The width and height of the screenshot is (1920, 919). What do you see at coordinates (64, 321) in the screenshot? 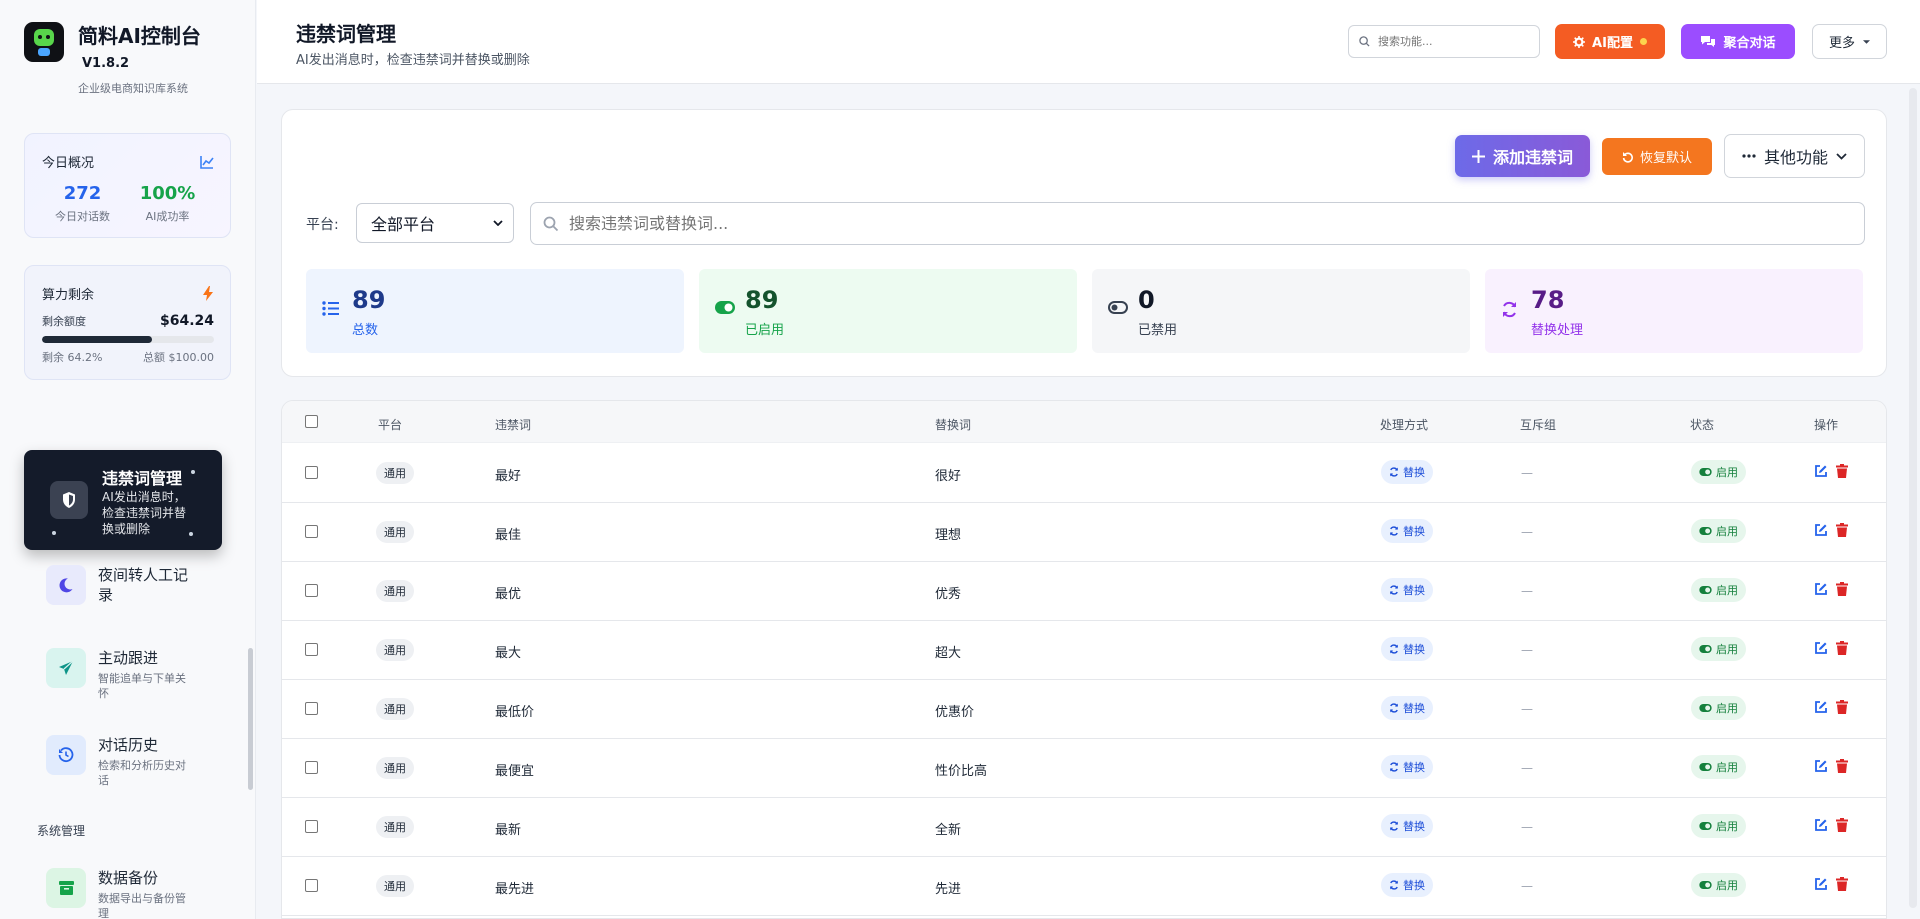
I see `balance-label: 剩余额度` at bounding box center [64, 321].